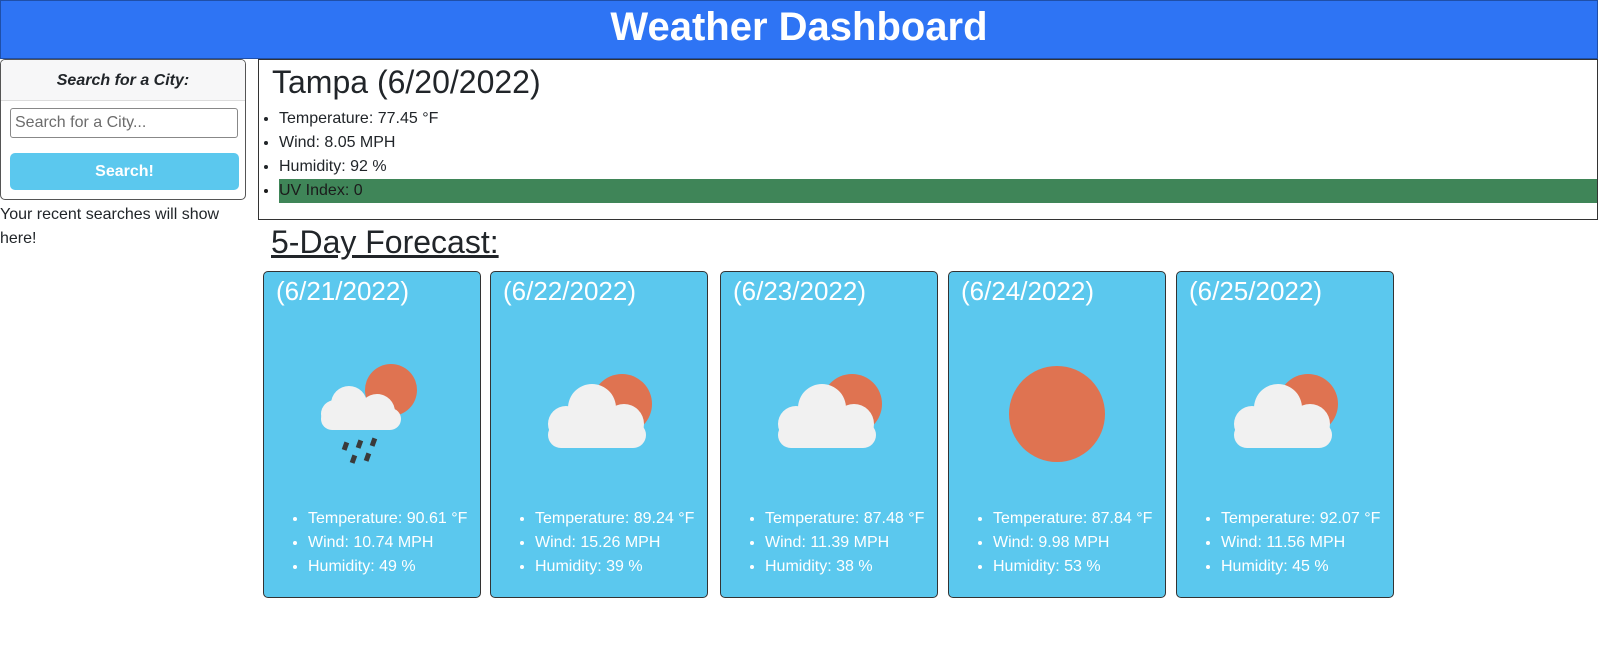 This screenshot has width=1598, height=656. Describe the element at coordinates (1079, 543) in the screenshot. I see `forecast-wind: Wind: 9.98 MPH` at that location.